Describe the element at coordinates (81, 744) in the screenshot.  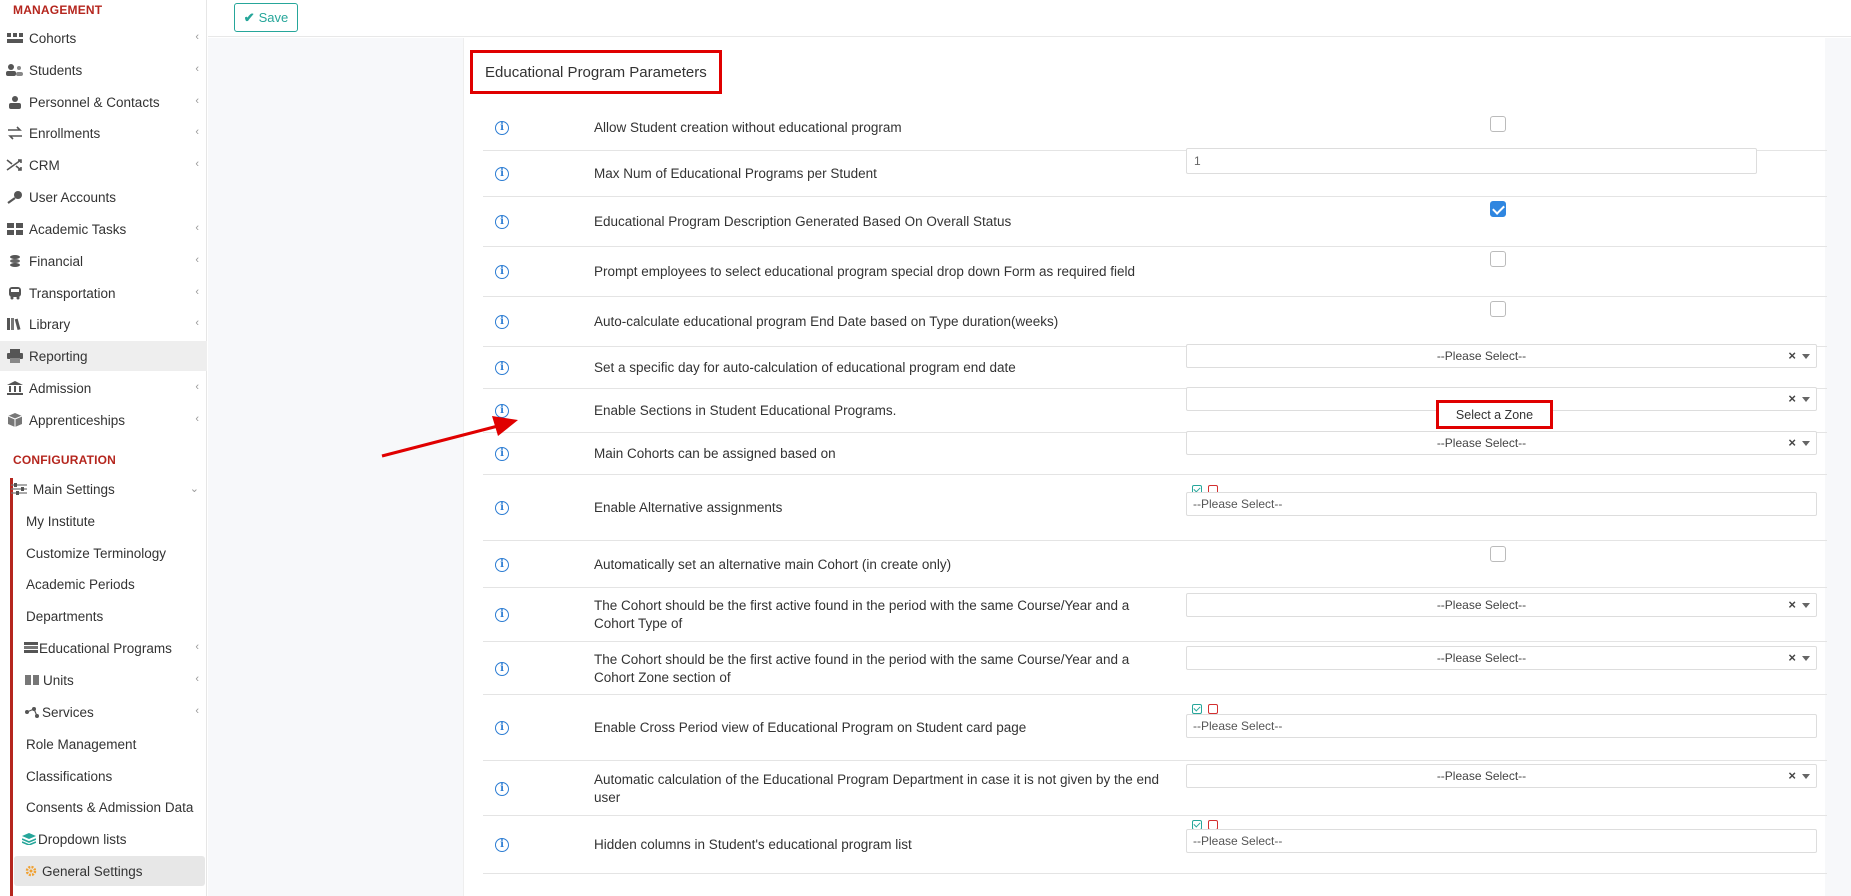
I see `sidebar-item-label: Role Management` at that location.